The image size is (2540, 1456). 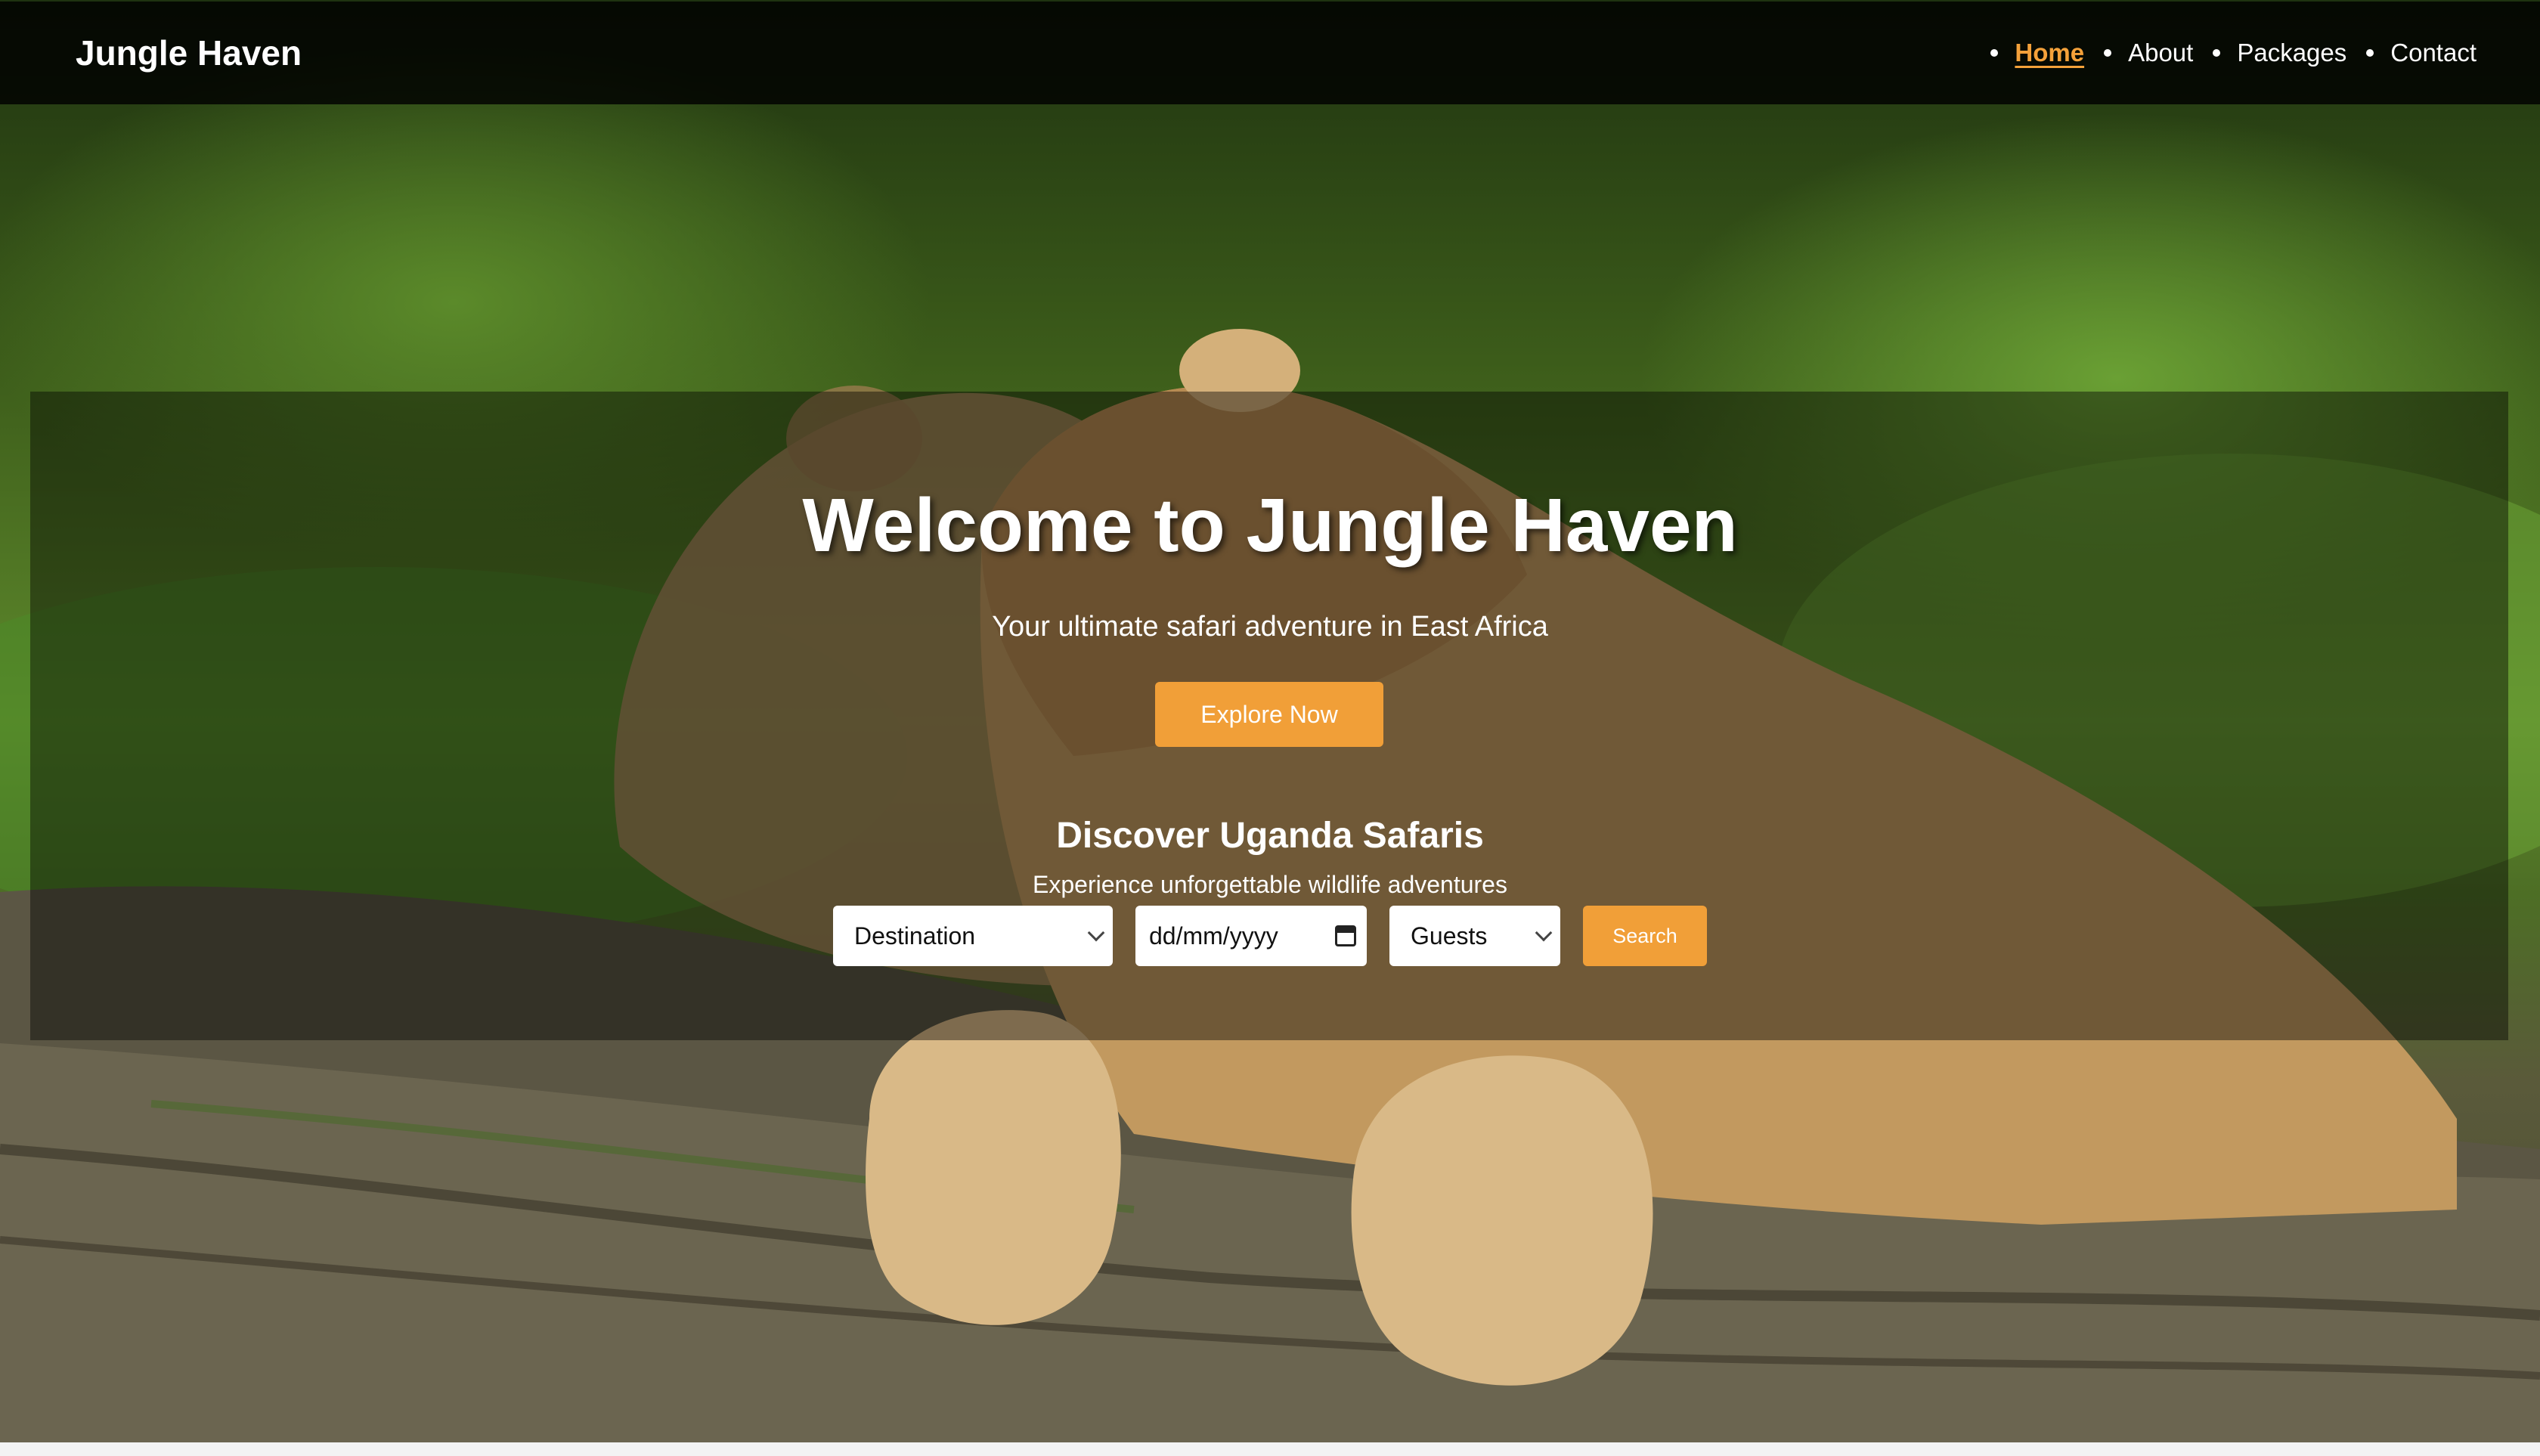 I want to click on nav-item-about: About, so click(x=2148, y=53).